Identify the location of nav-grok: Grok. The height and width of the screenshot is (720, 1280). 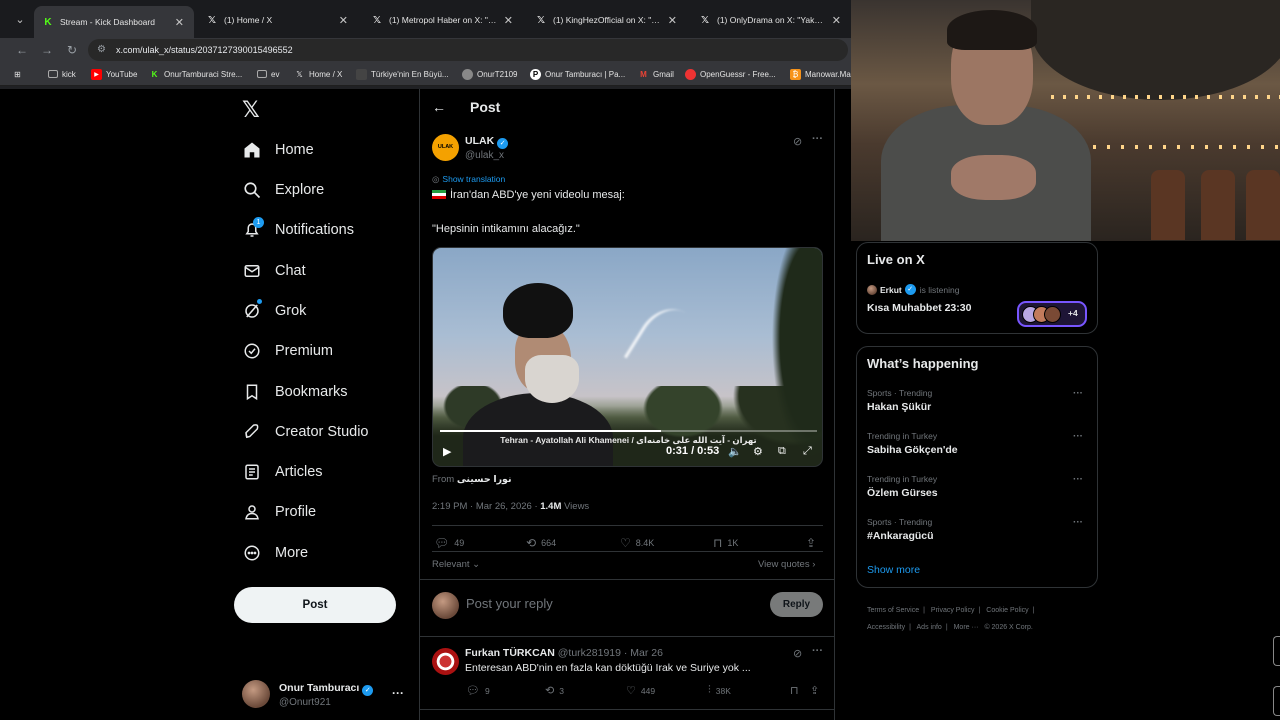
(274, 311).